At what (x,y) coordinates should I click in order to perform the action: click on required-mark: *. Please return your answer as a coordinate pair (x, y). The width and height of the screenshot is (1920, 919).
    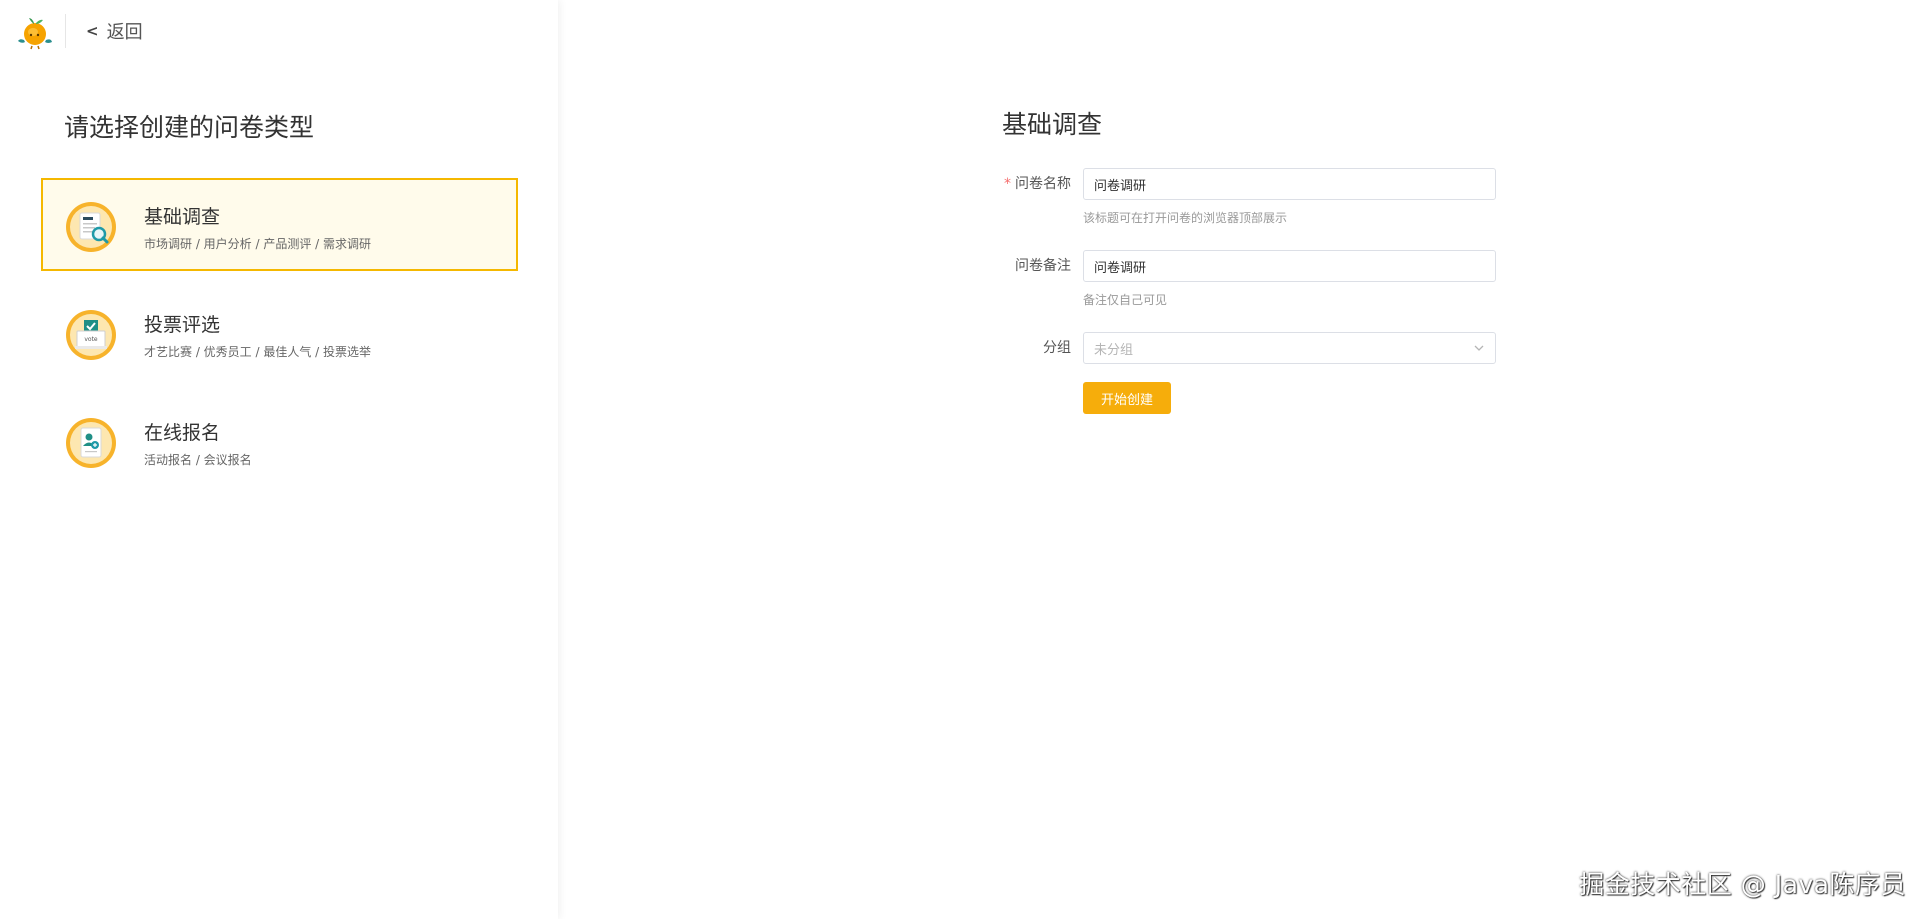
    Looking at the image, I should click on (1007, 184).